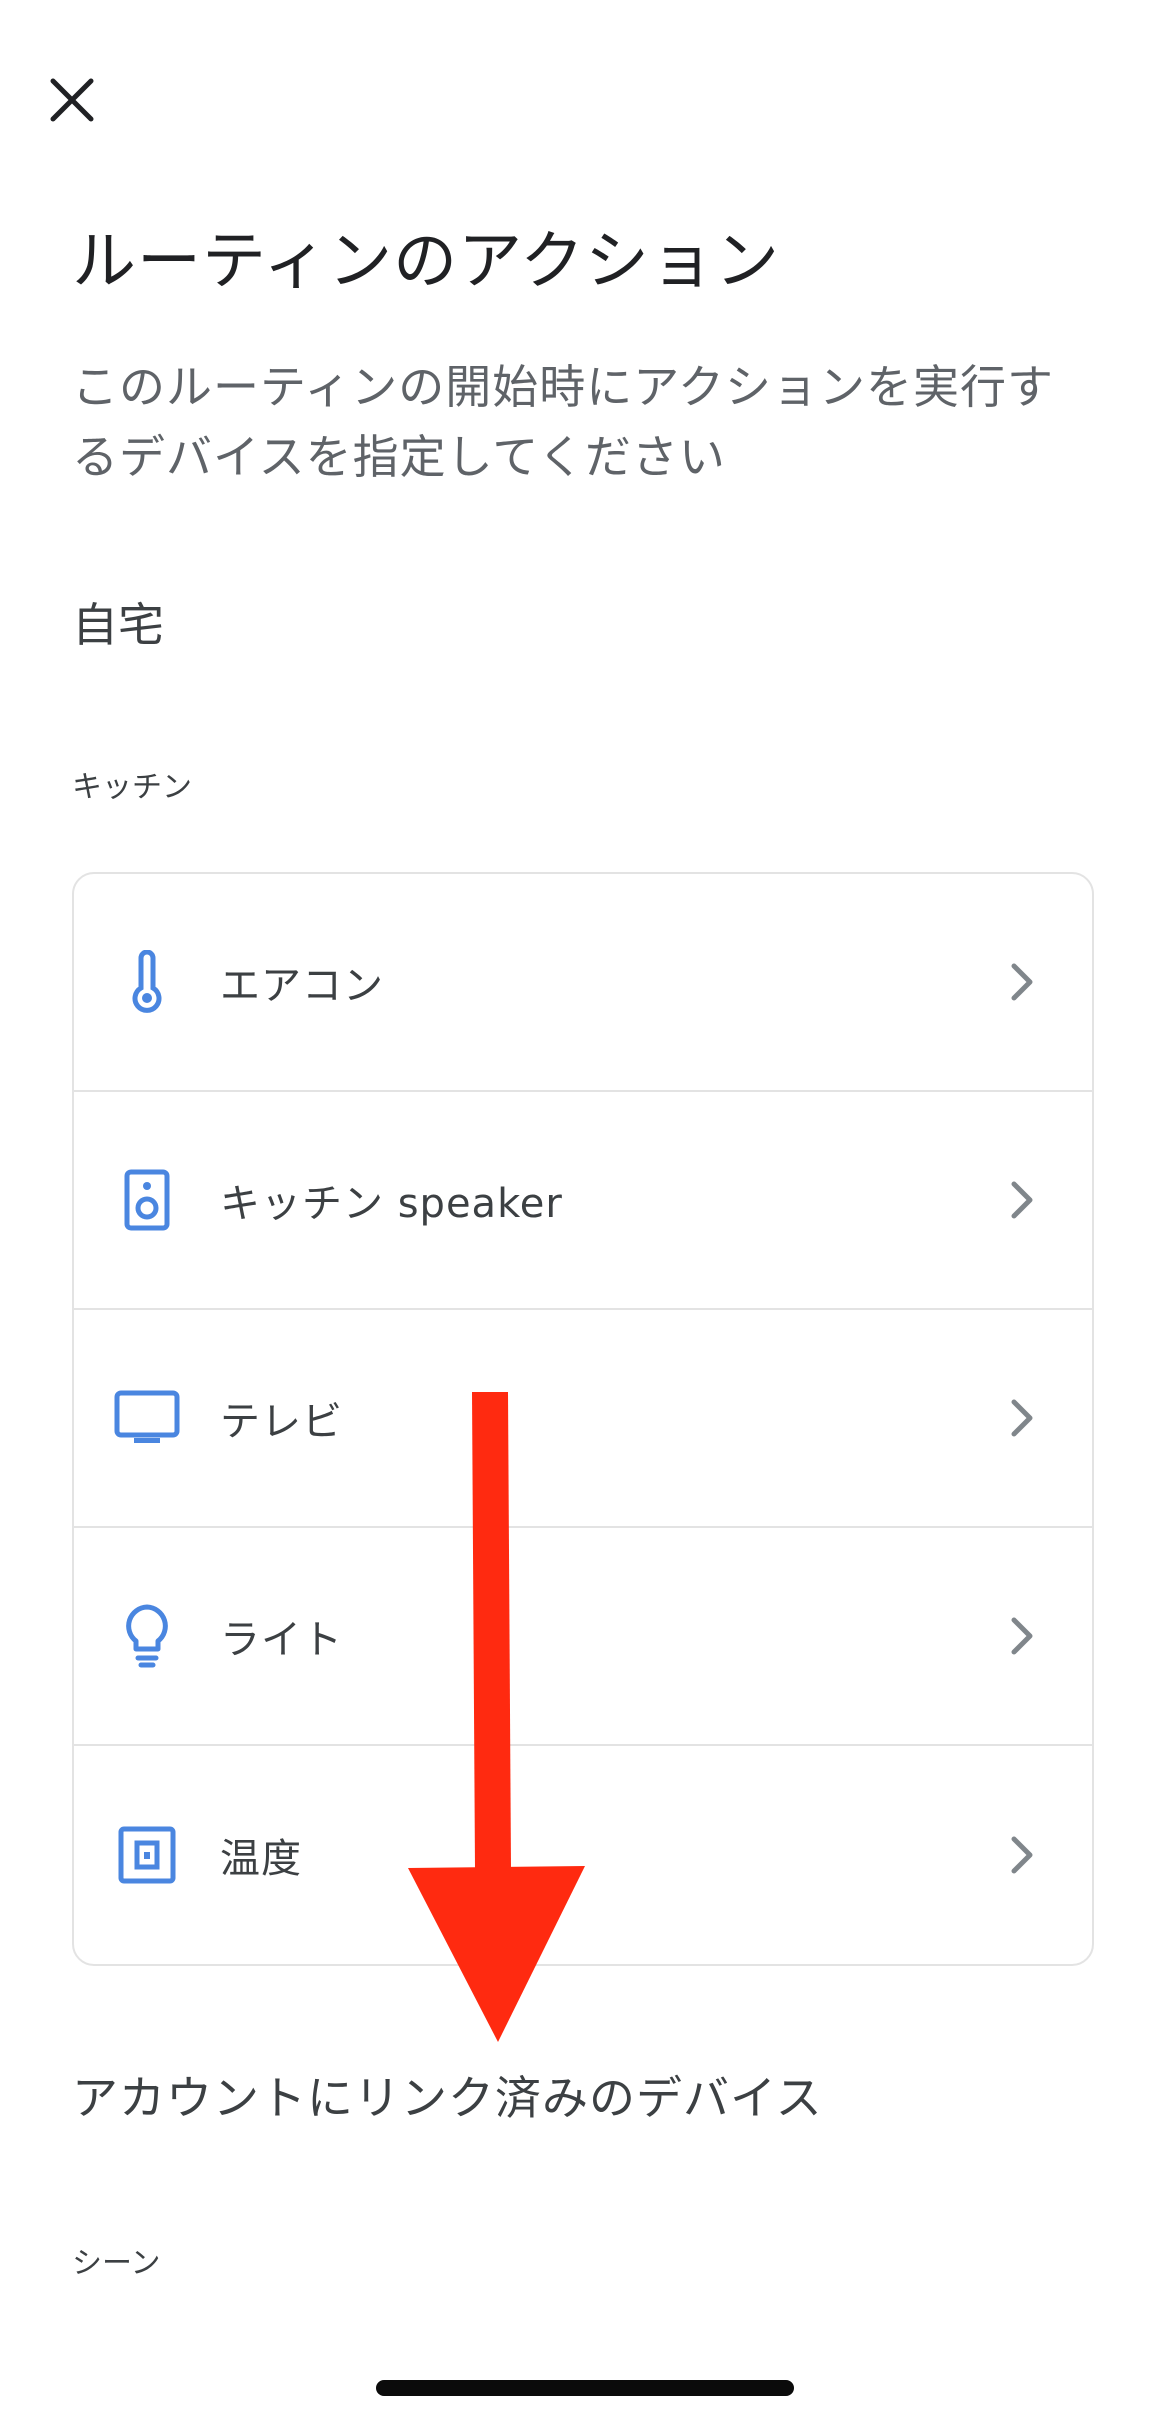 This screenshot has width=1170, height=2424. What do you see at coordinates (261, 1859) in the screenshot?
I see `device-label: 温度` at bounding box center [261, 1859].